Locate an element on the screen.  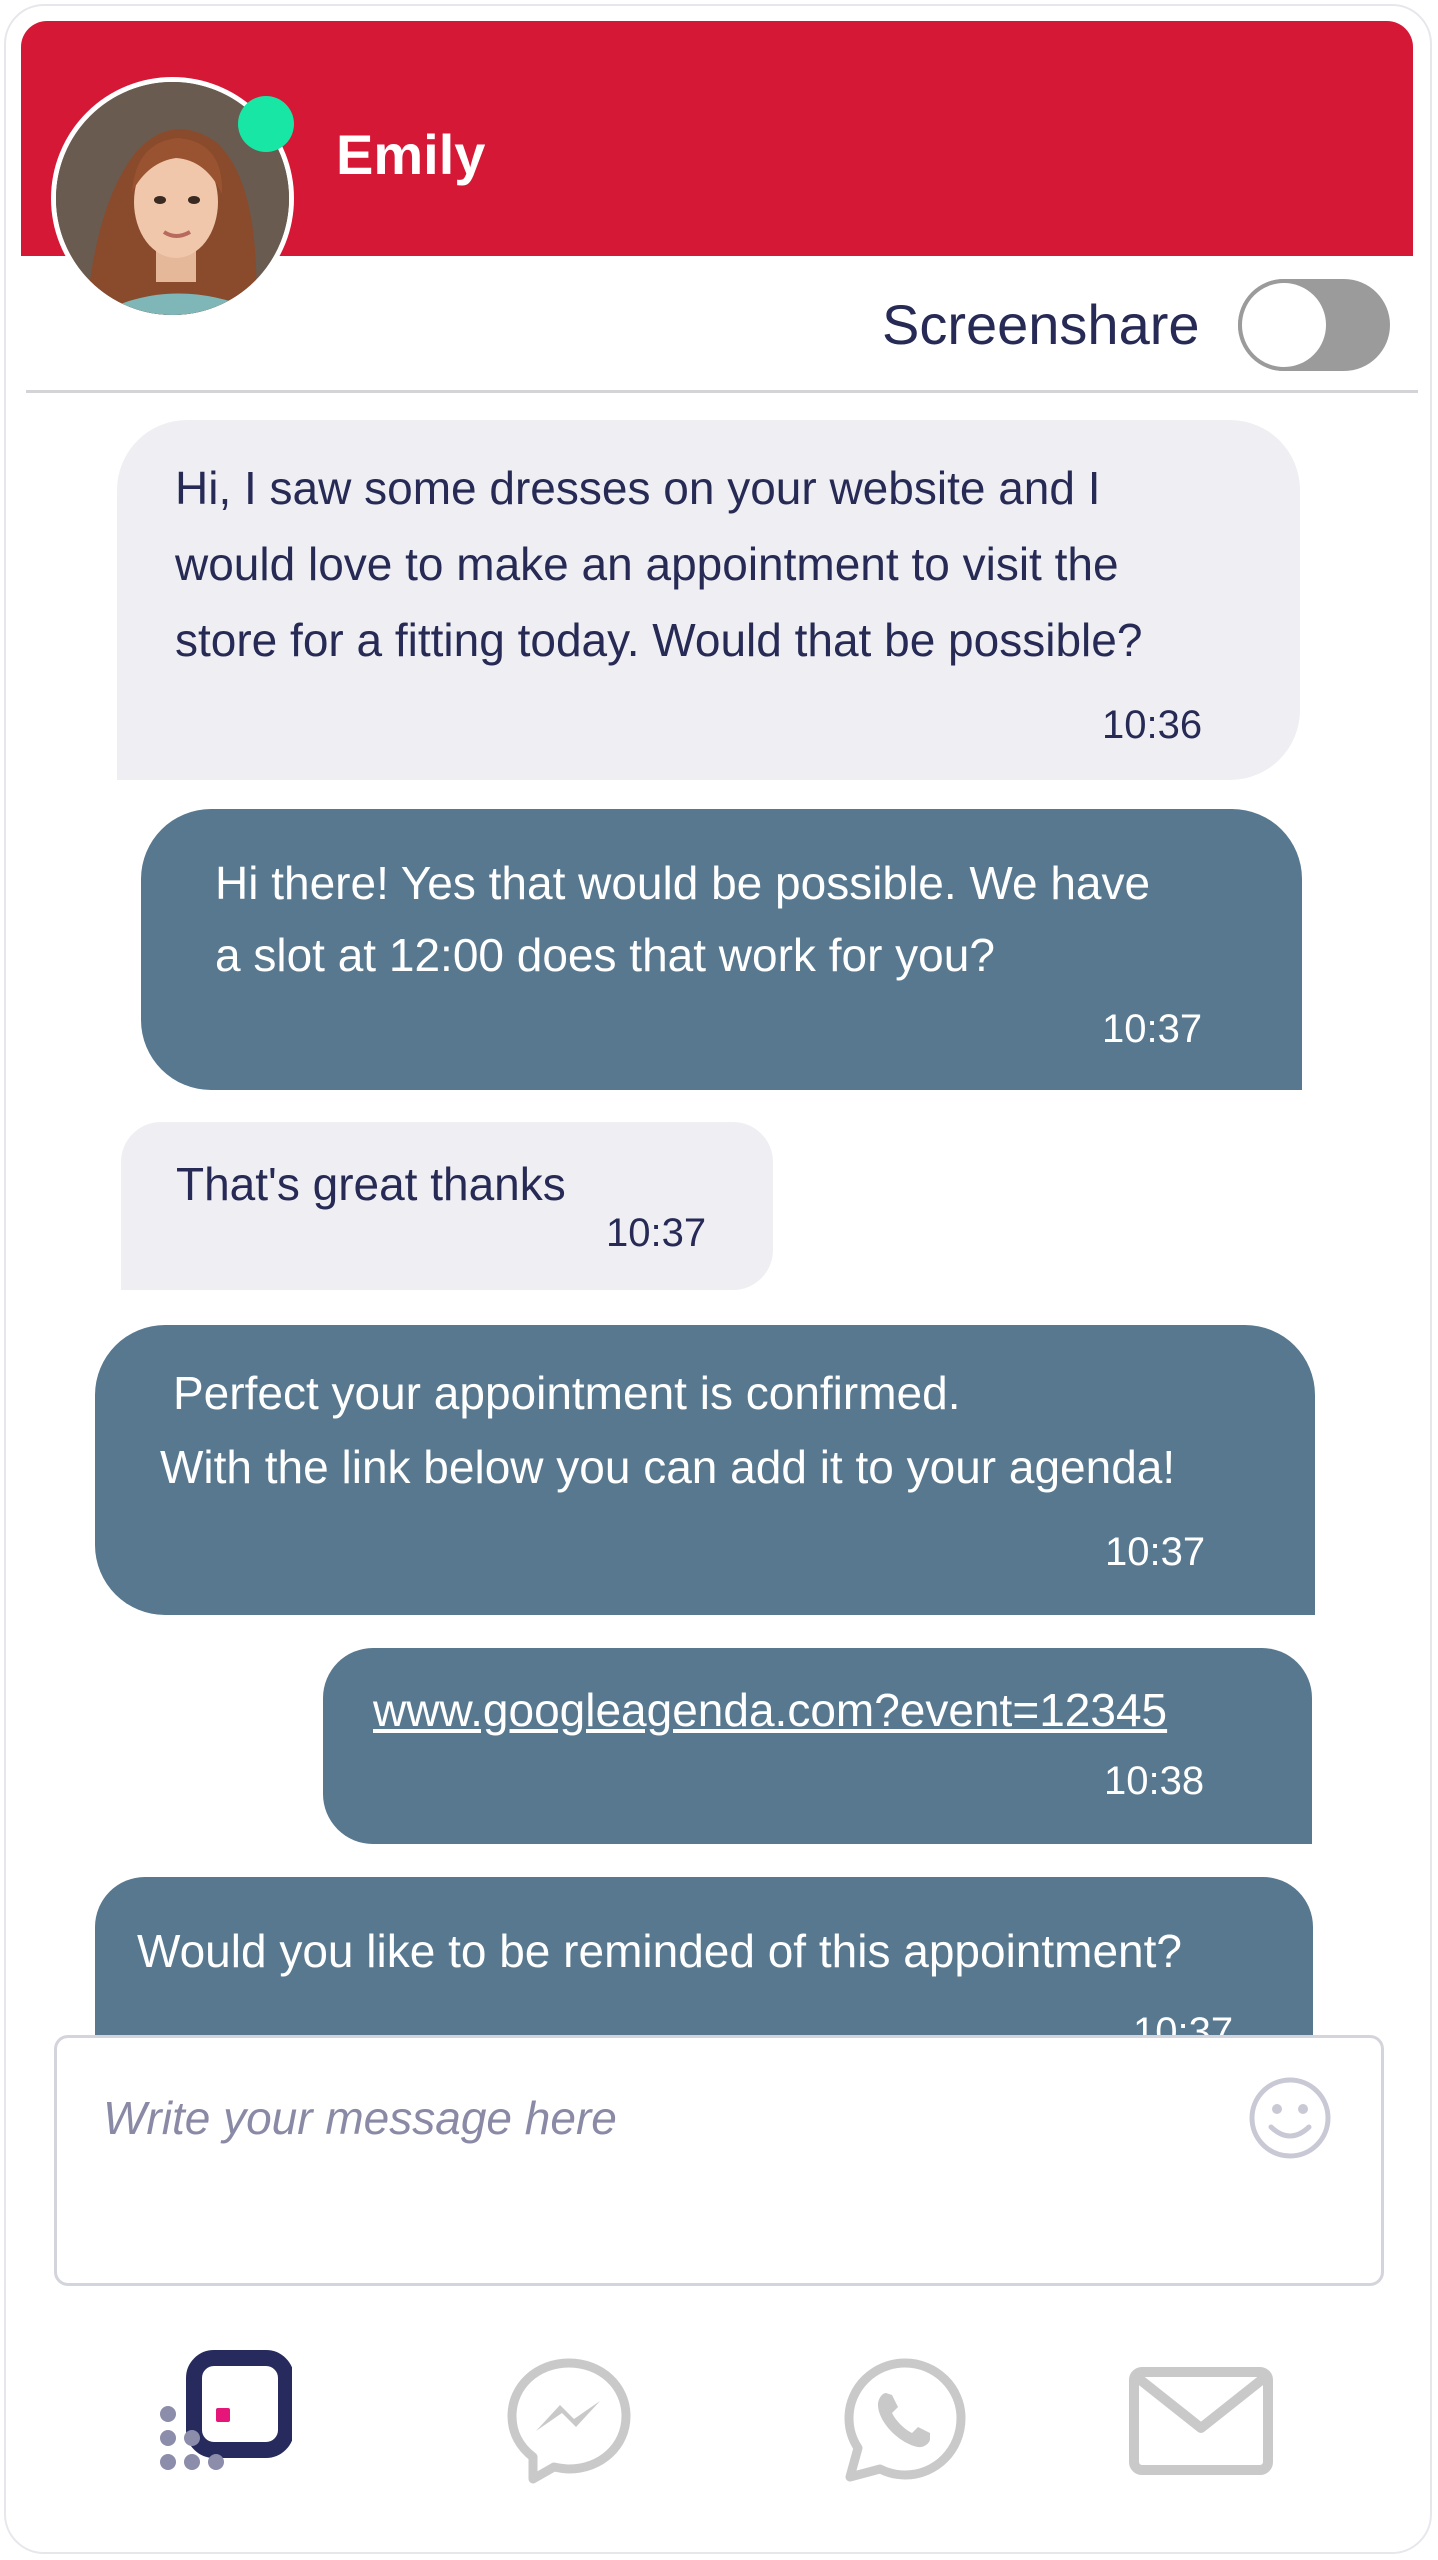
screenshare-toggle is located at coordinates (1314, 325).